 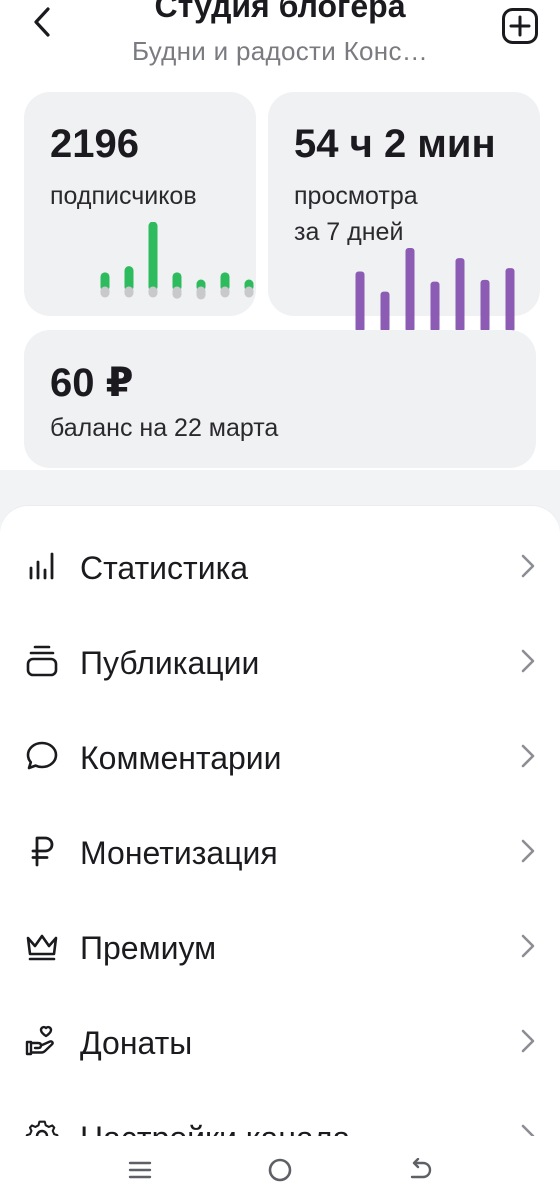 What do you see at coordinates (42, 946) in the screenshot?
I see `crown-icon` at bounding box center [42, 946].